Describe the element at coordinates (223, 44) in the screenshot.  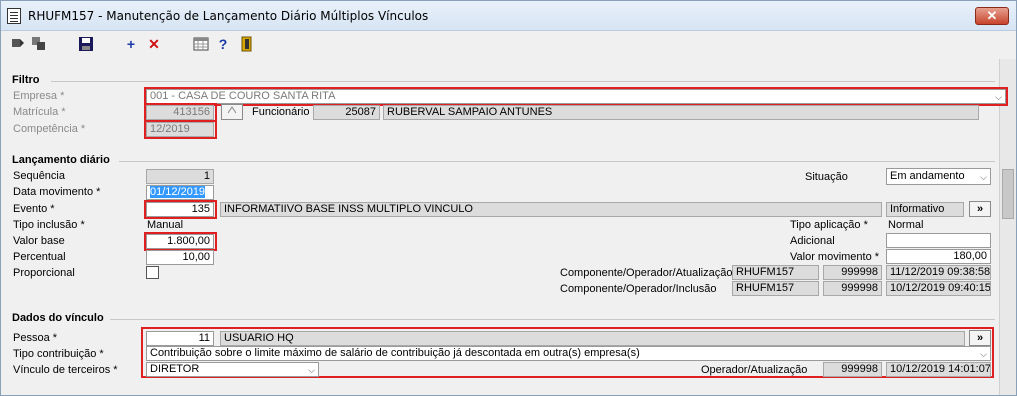
I see `help-icon: ?` at that location.